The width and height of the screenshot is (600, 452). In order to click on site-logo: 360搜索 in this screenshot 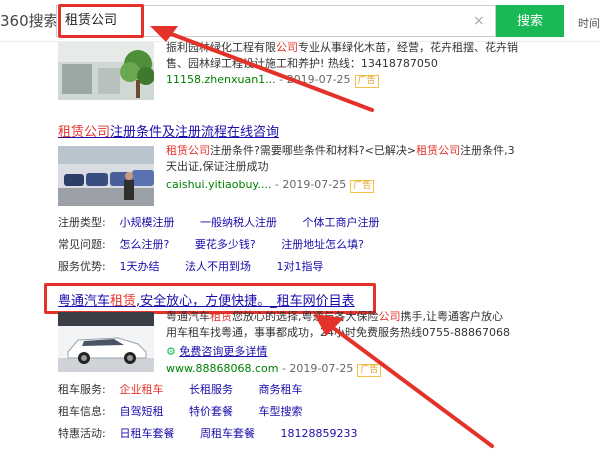, I will do `click(29, 20)`.